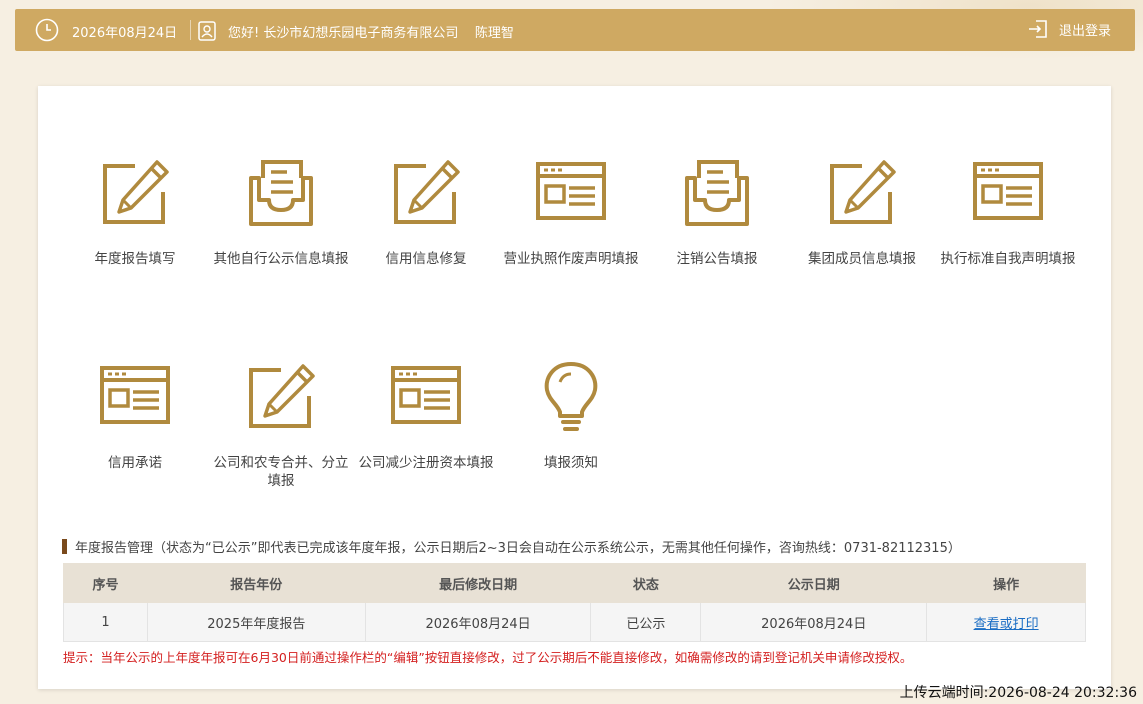  I want to click on tile-license-void: 营业执照作废声明填报, so click(571, 212).